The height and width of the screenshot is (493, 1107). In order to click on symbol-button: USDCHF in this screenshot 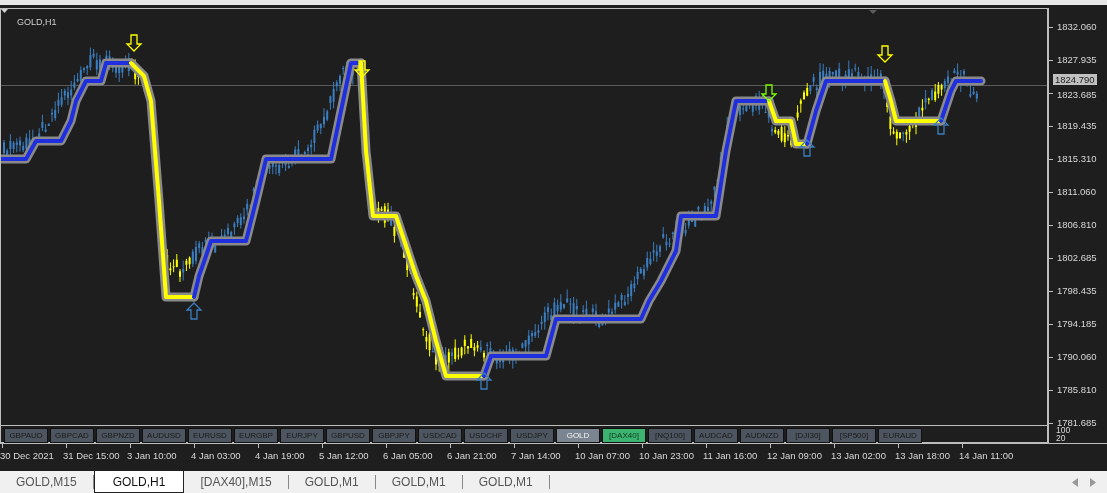, I will do `click(486, 435)`.